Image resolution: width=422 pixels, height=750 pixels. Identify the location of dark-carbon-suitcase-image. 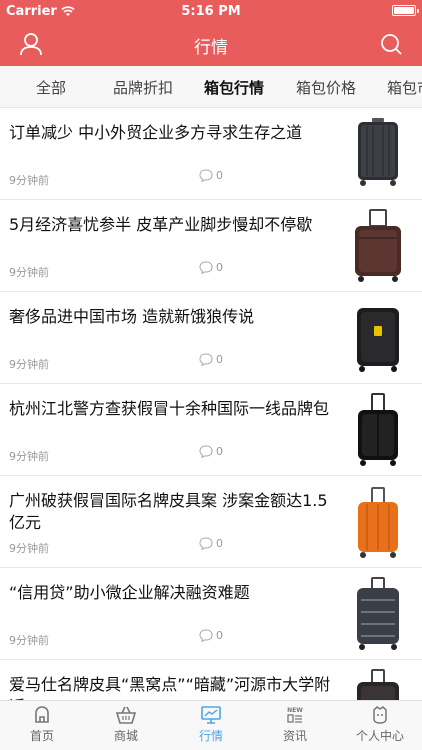
(378, 152).